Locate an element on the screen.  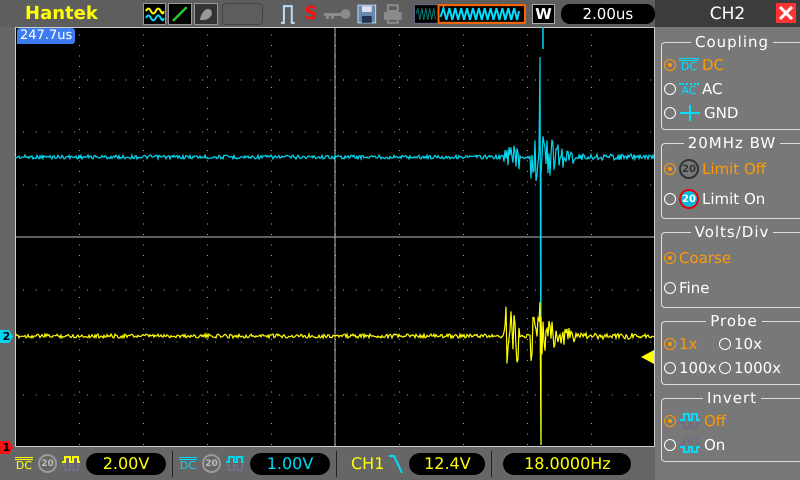
frequency-readout: 18.0000Hz is located at coordinates (567, 463).